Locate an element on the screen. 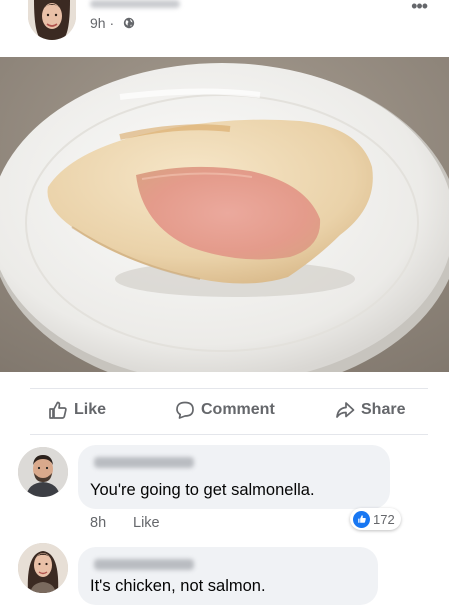 This screenshot has height=605, width=449. comment-timestamp: 8h is located at coordinates (98, 523).